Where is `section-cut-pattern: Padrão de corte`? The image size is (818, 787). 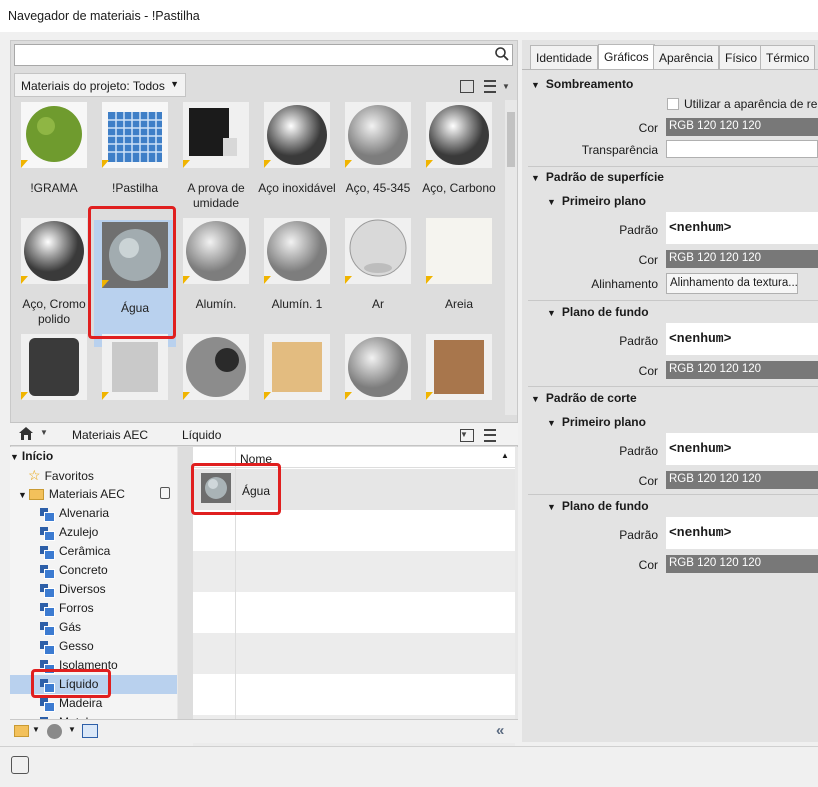
section-cut-pattern: Padrão de corte is located at coordinates (584, 398).